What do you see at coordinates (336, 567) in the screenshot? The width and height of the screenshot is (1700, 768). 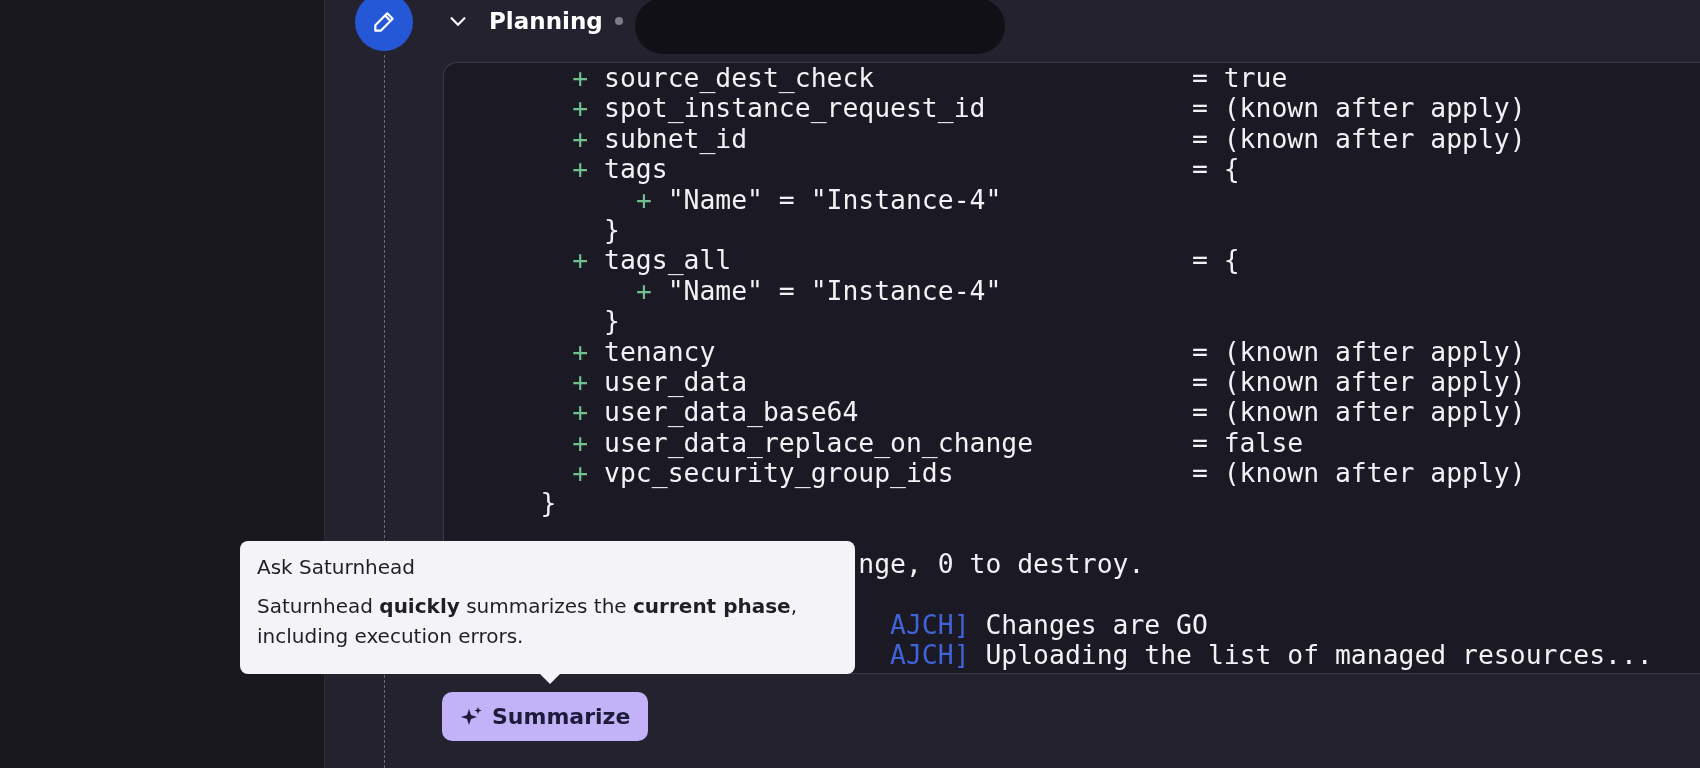 I see `tooltip-title: Ask Saturnhead` at bounding box center [336, 567].